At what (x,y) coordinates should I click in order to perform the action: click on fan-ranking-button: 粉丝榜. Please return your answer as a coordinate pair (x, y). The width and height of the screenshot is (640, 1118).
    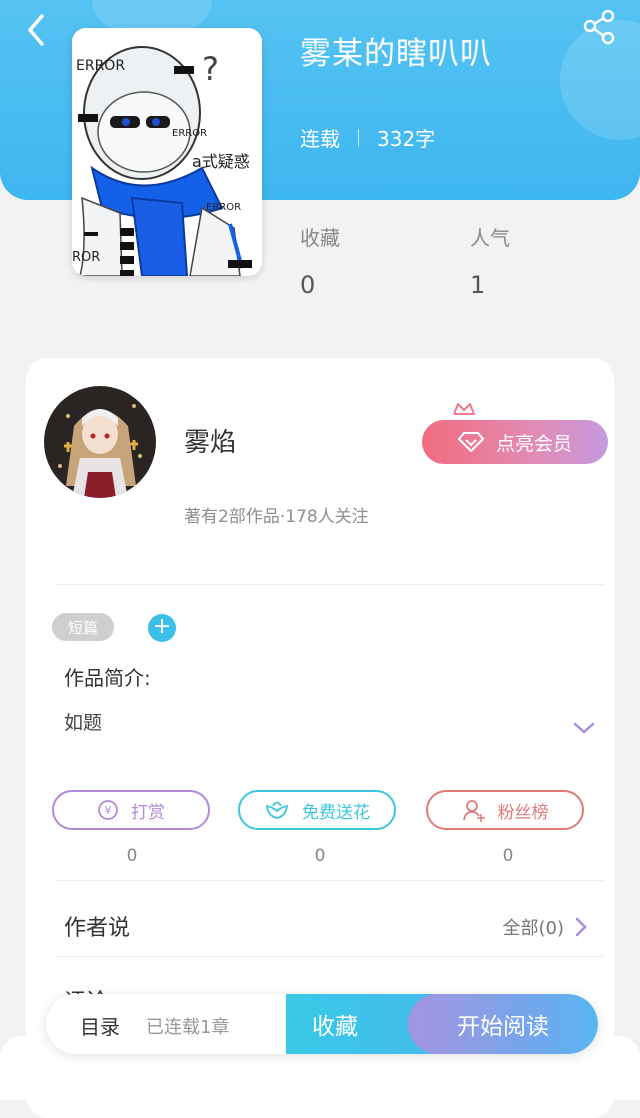
    Looking at the image, I should click on (505, 810).